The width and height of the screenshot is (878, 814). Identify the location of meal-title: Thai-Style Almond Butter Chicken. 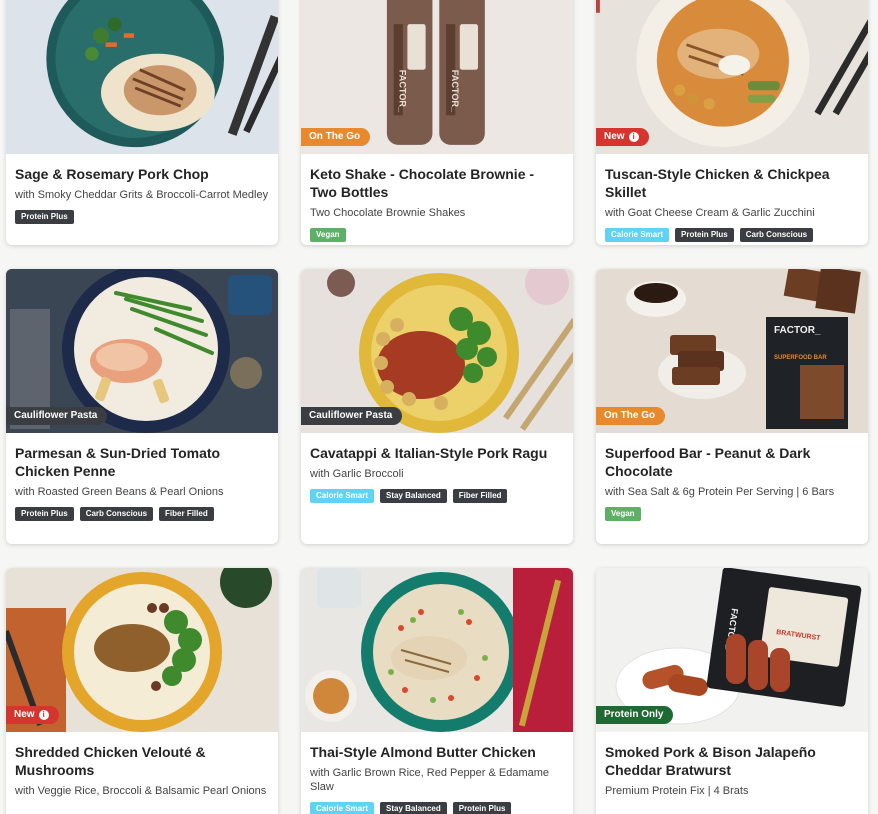
(423, 752).